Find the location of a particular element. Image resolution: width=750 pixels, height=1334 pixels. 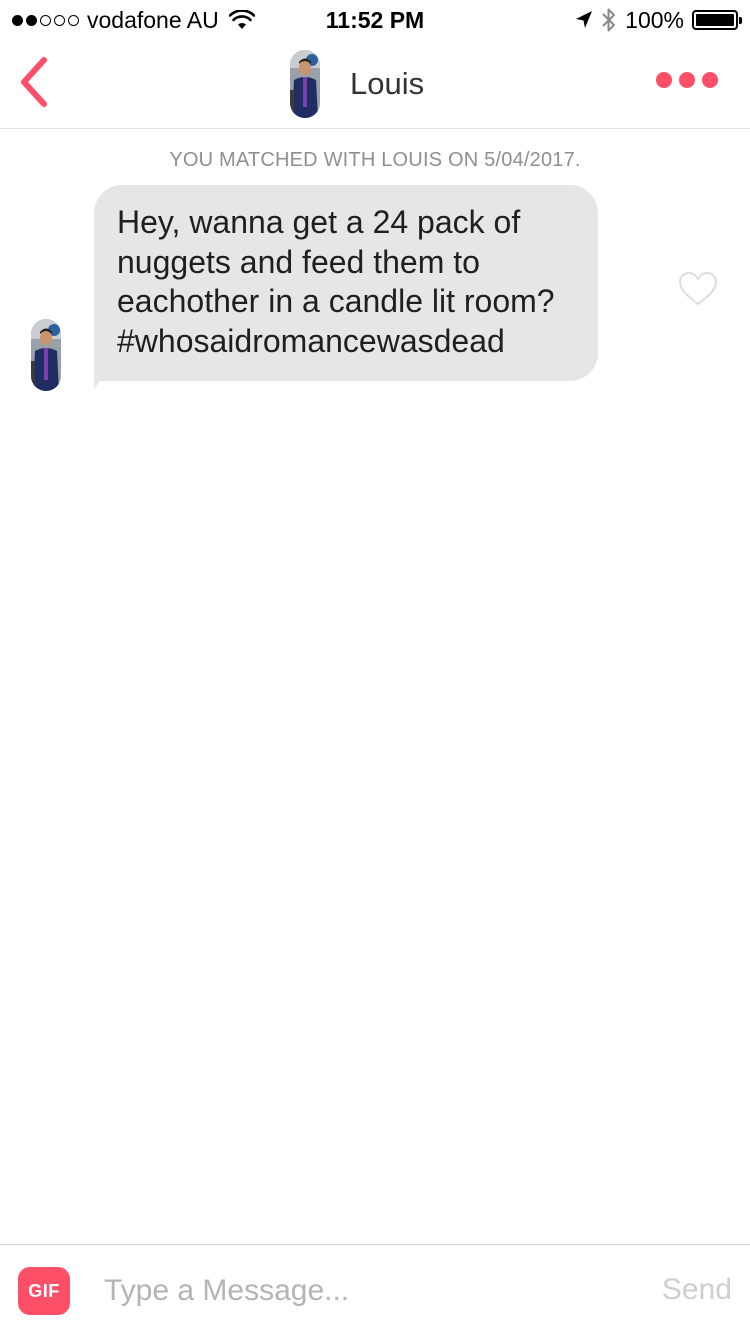

contact-header: Louis is located at coordinates (357, 84).